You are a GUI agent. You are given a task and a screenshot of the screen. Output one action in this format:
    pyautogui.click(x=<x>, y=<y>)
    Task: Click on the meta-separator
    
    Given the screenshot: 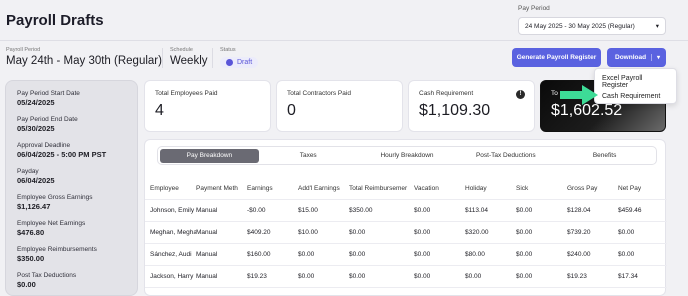 What is the action you would take?
    pyautogui.click(x=212, y=58)
    